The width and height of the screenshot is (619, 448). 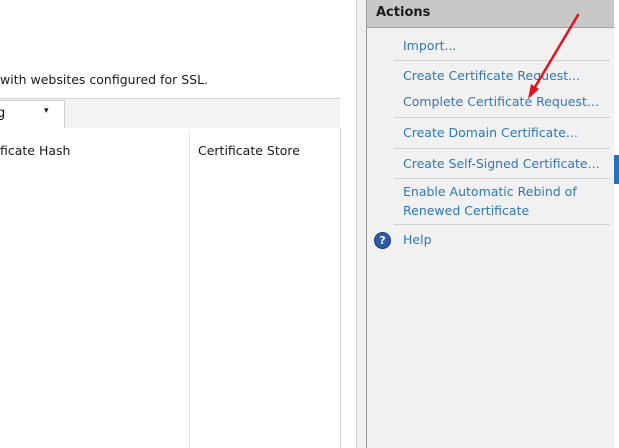 I want to click on column-header-certificate-store: Certificate Store, so click(x=249, y=150).